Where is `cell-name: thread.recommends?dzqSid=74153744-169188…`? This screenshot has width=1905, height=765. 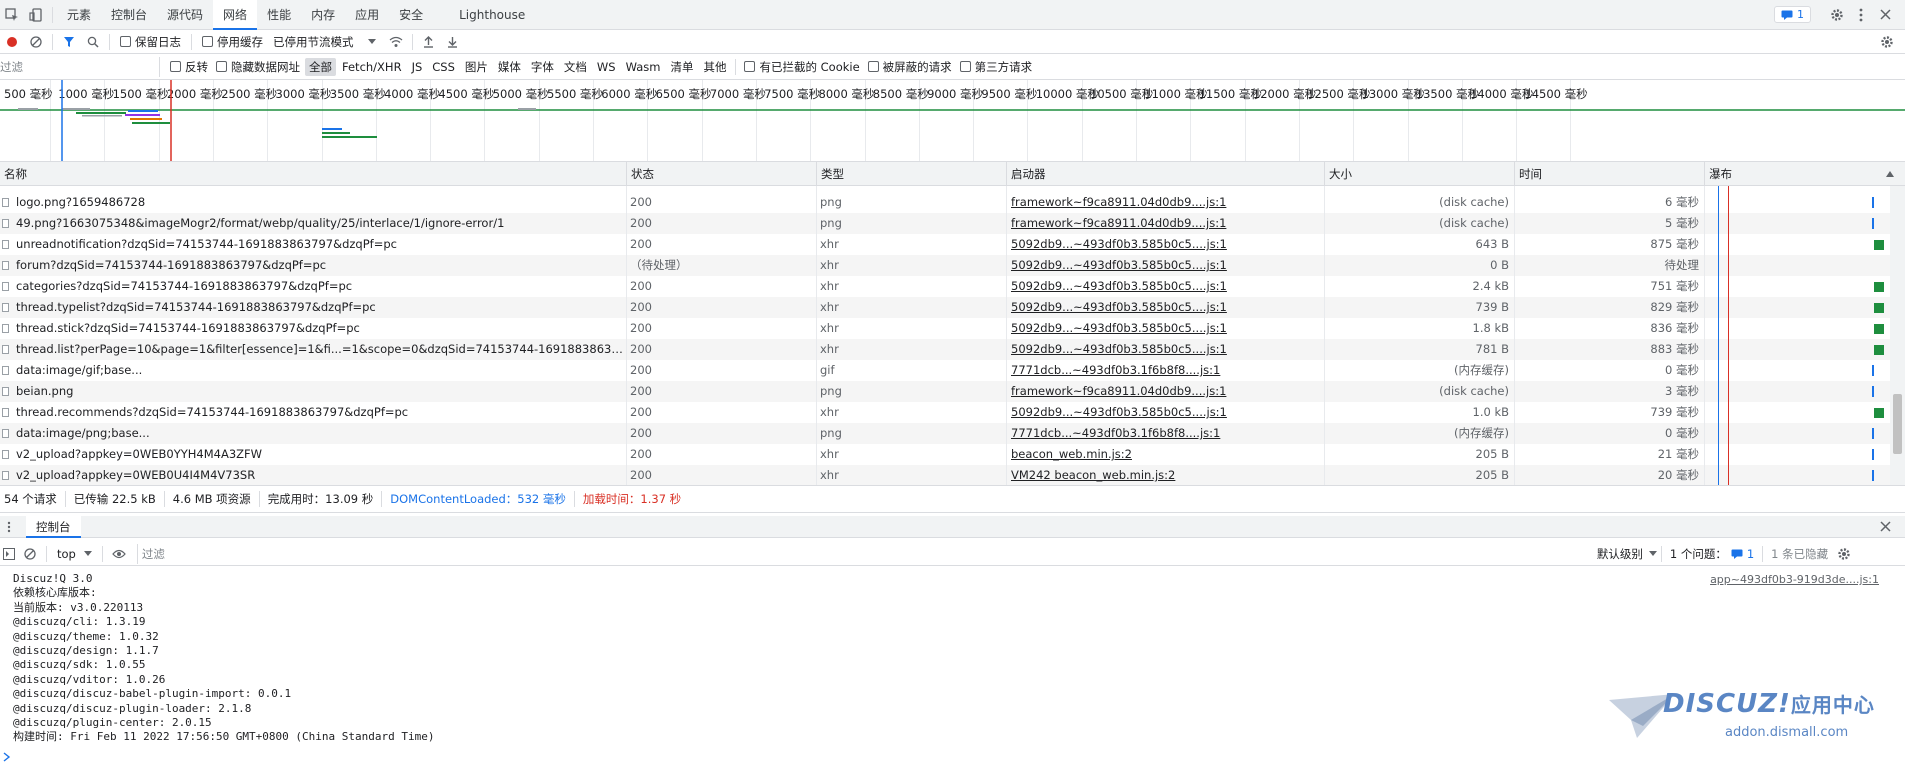
cell-name: thread.recommends?dzqSid=74153744-169188… is located at coordinates (313, 412).